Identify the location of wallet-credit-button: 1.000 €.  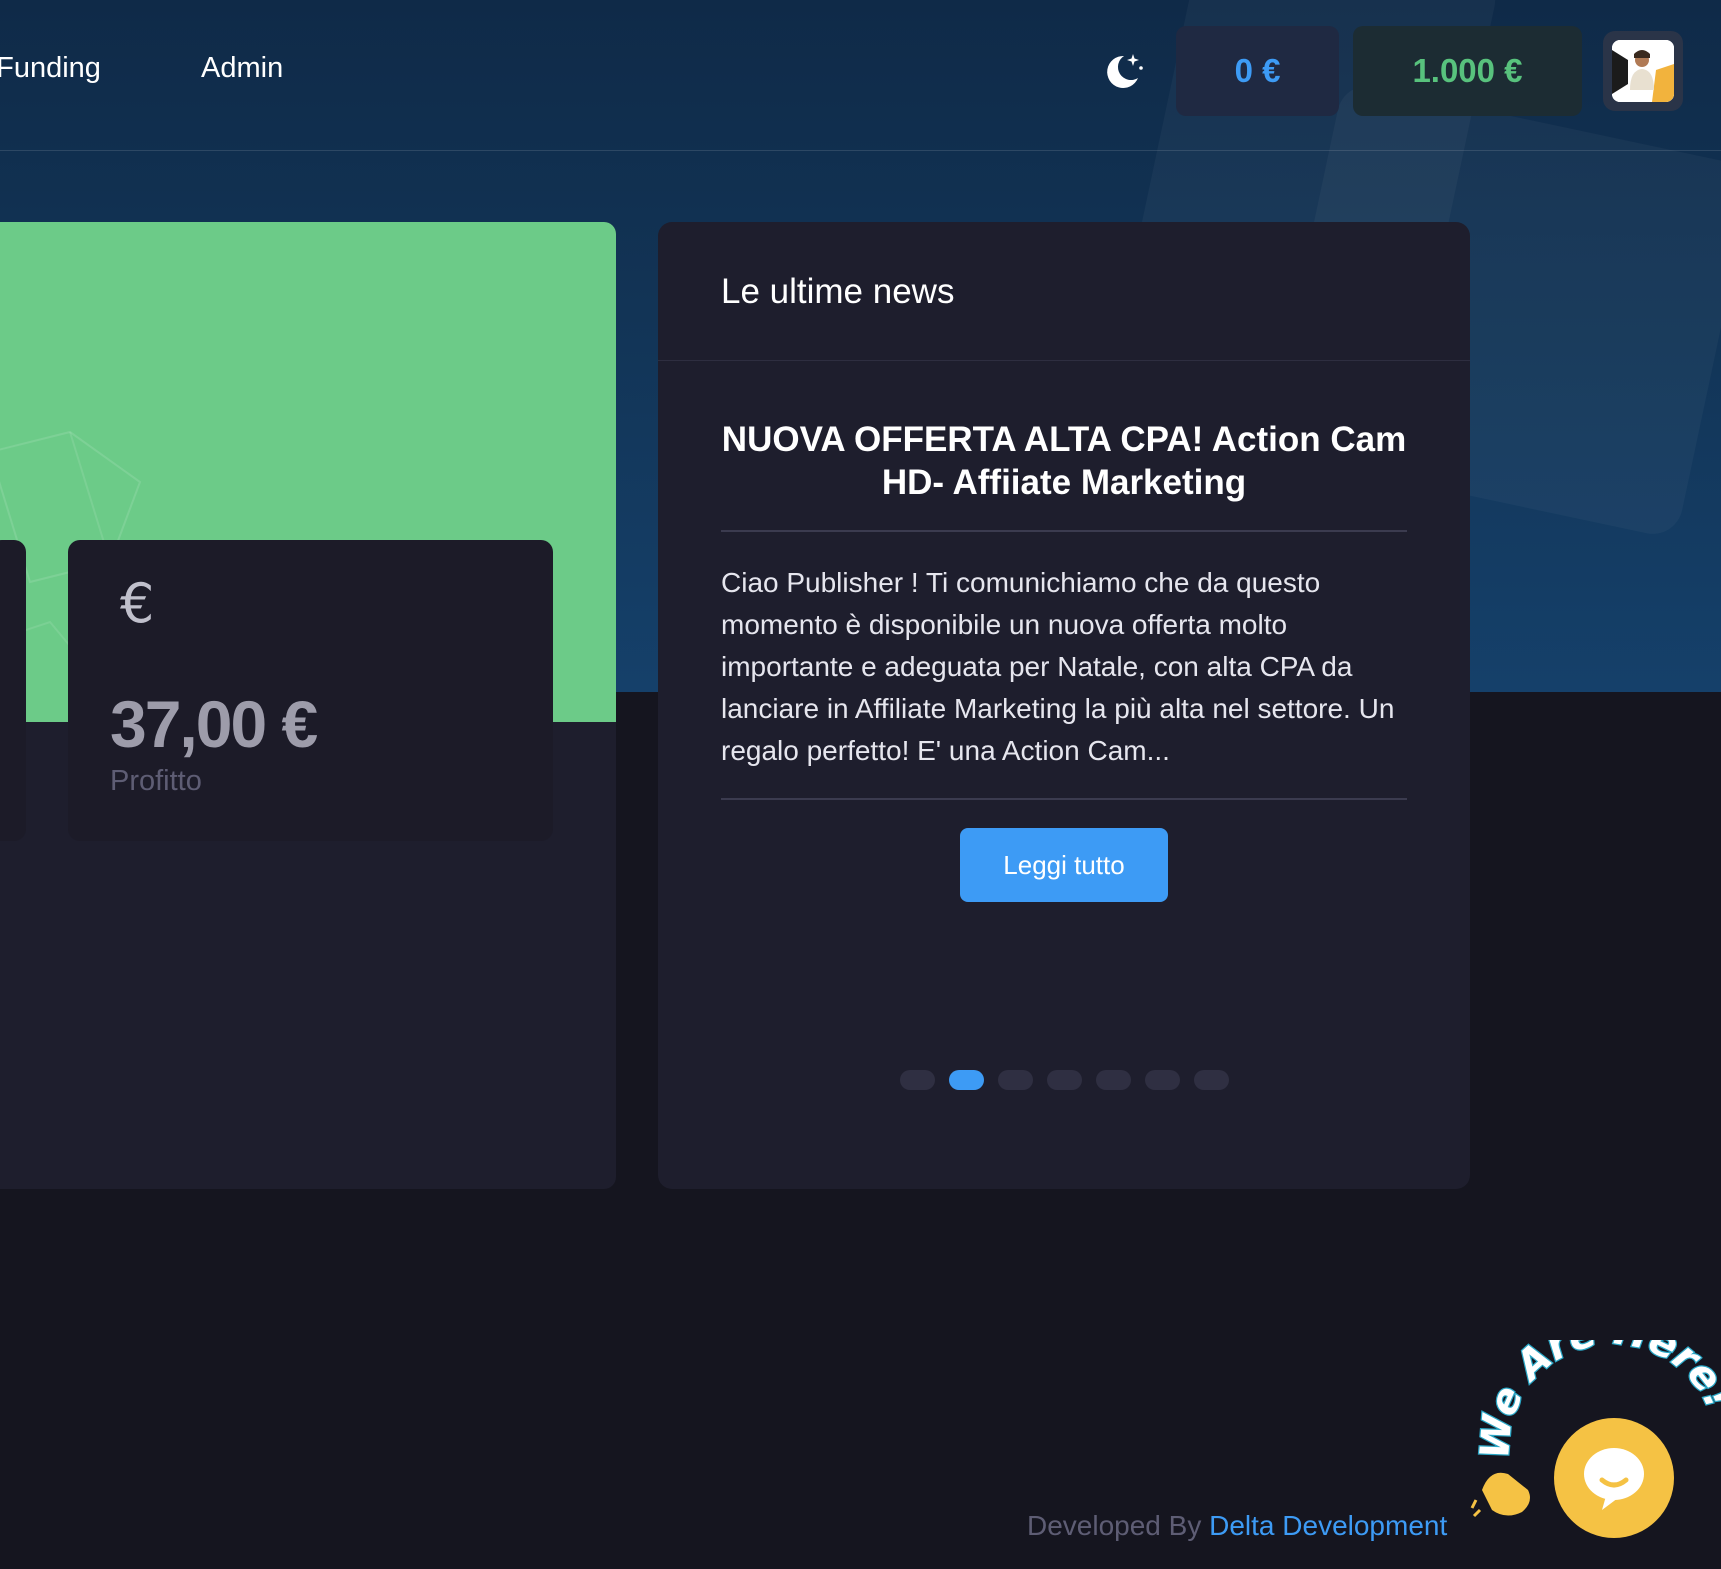
(1467, 71).